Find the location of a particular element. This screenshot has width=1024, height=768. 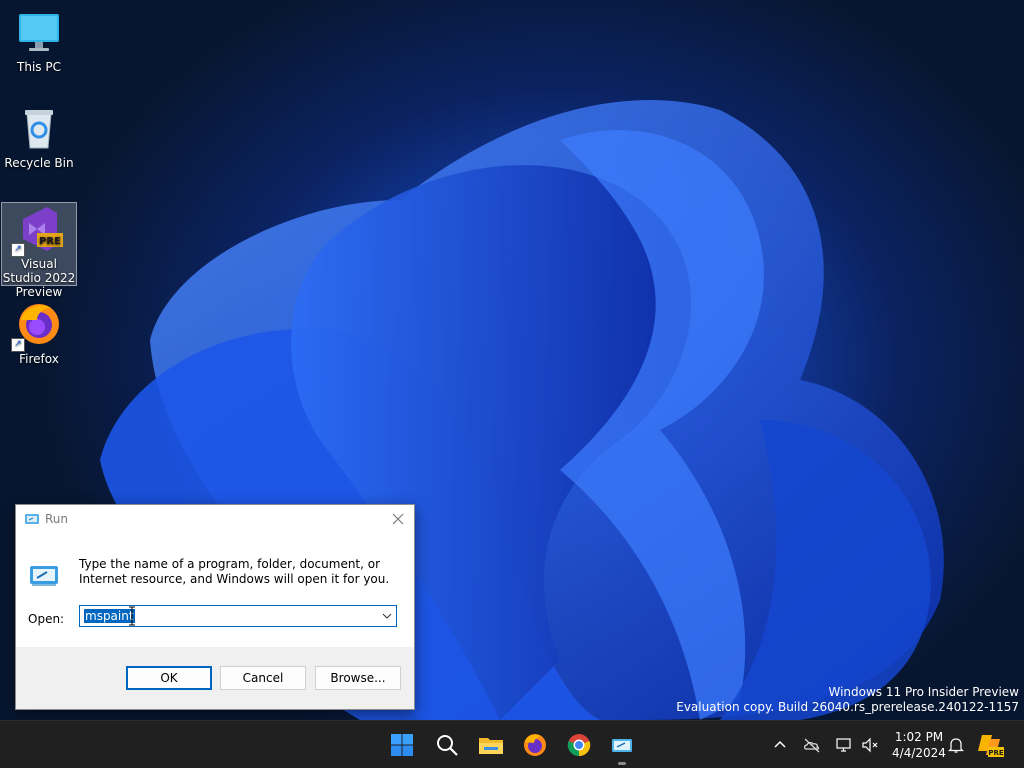

copilot-pre-badge: PRE is located at coordinates (996, 753).